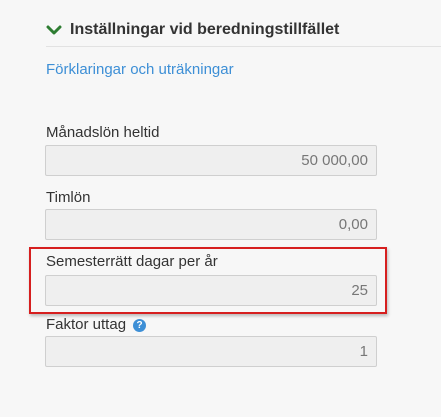 The width and height of the screenshot is (441, 417). I want to click on section-title: Inställningar vid beredningstillfället, so click(205, 29).